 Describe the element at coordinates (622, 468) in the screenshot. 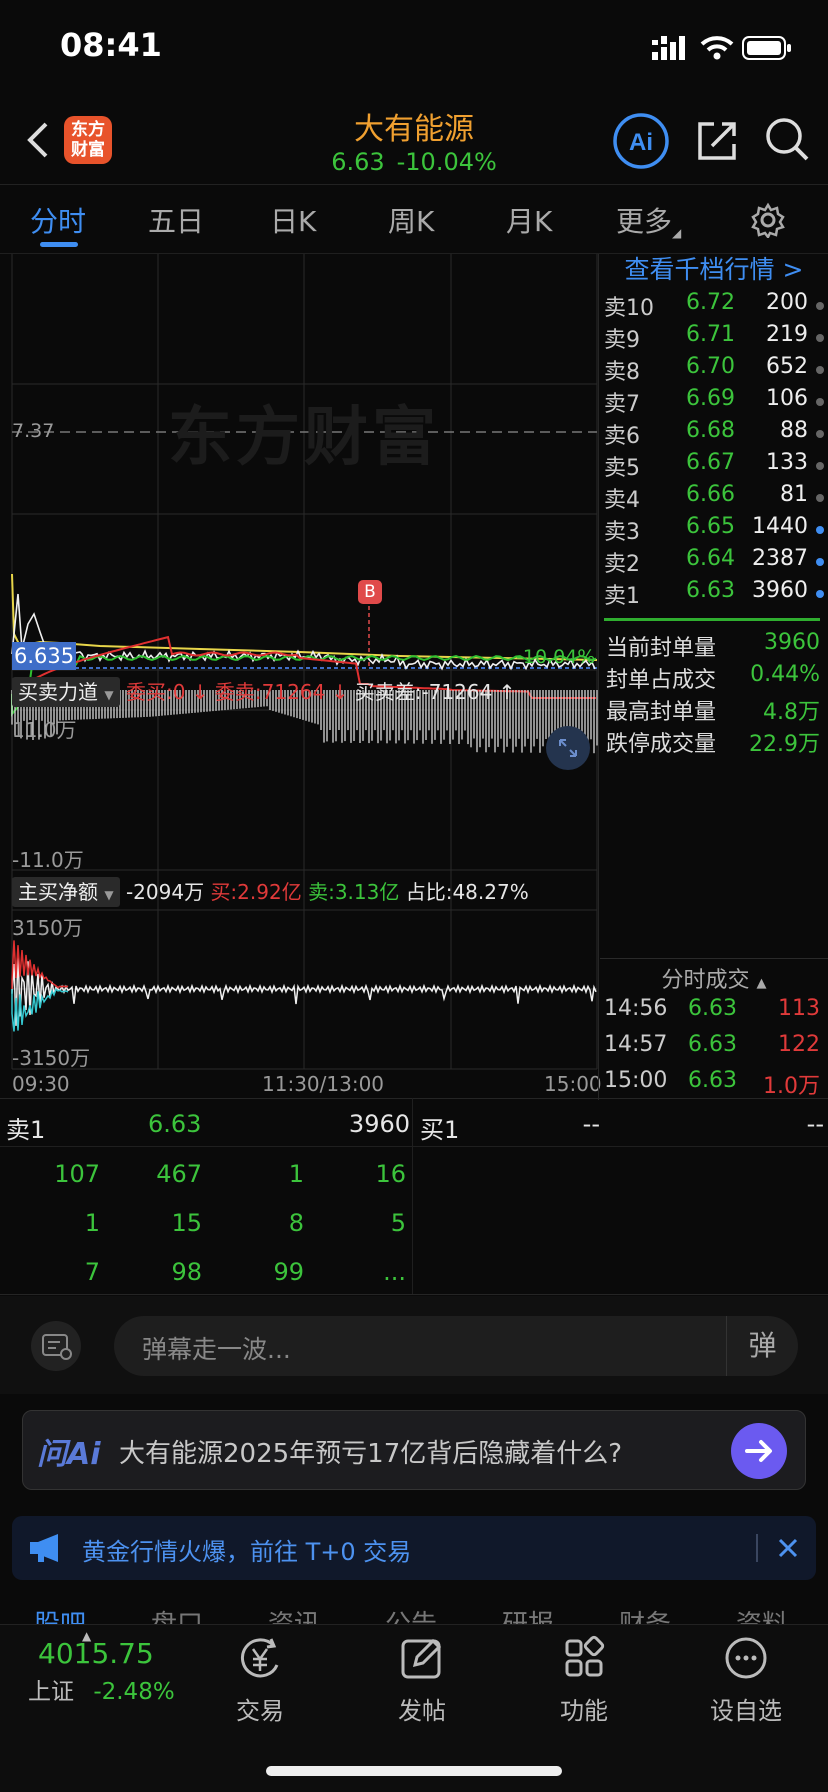

I see `level-label: 卖5` at that location.